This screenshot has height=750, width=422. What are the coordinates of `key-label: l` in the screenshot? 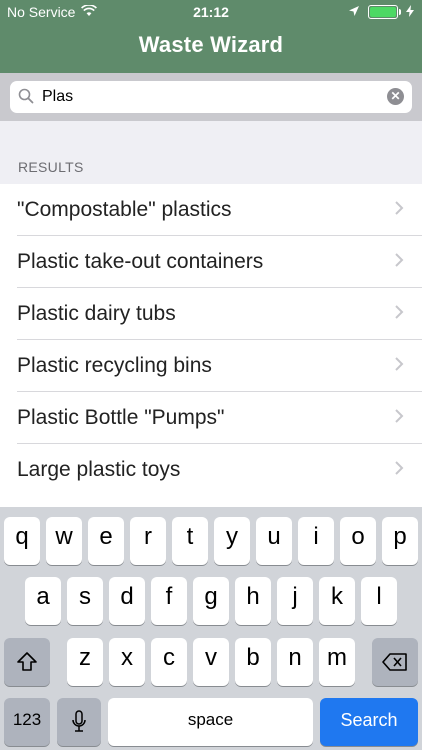 It's located at (379, 596).